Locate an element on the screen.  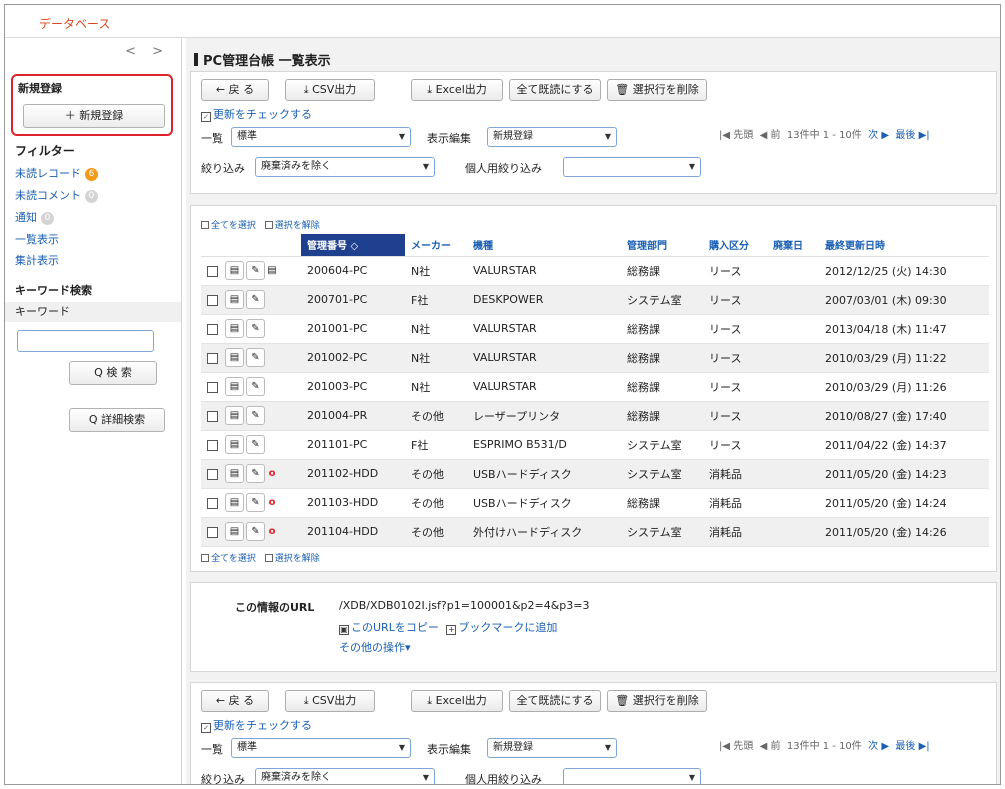
new-registration-button: ＋ 新規登録 is located at coordinates (94, 116).